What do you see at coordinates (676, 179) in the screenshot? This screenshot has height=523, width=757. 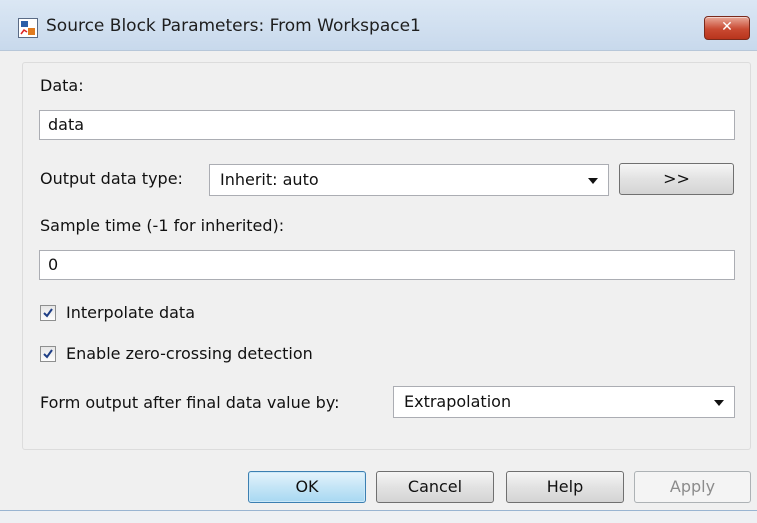 I see `data-type-assistant-button: >>` at bounding box center [676, 179].